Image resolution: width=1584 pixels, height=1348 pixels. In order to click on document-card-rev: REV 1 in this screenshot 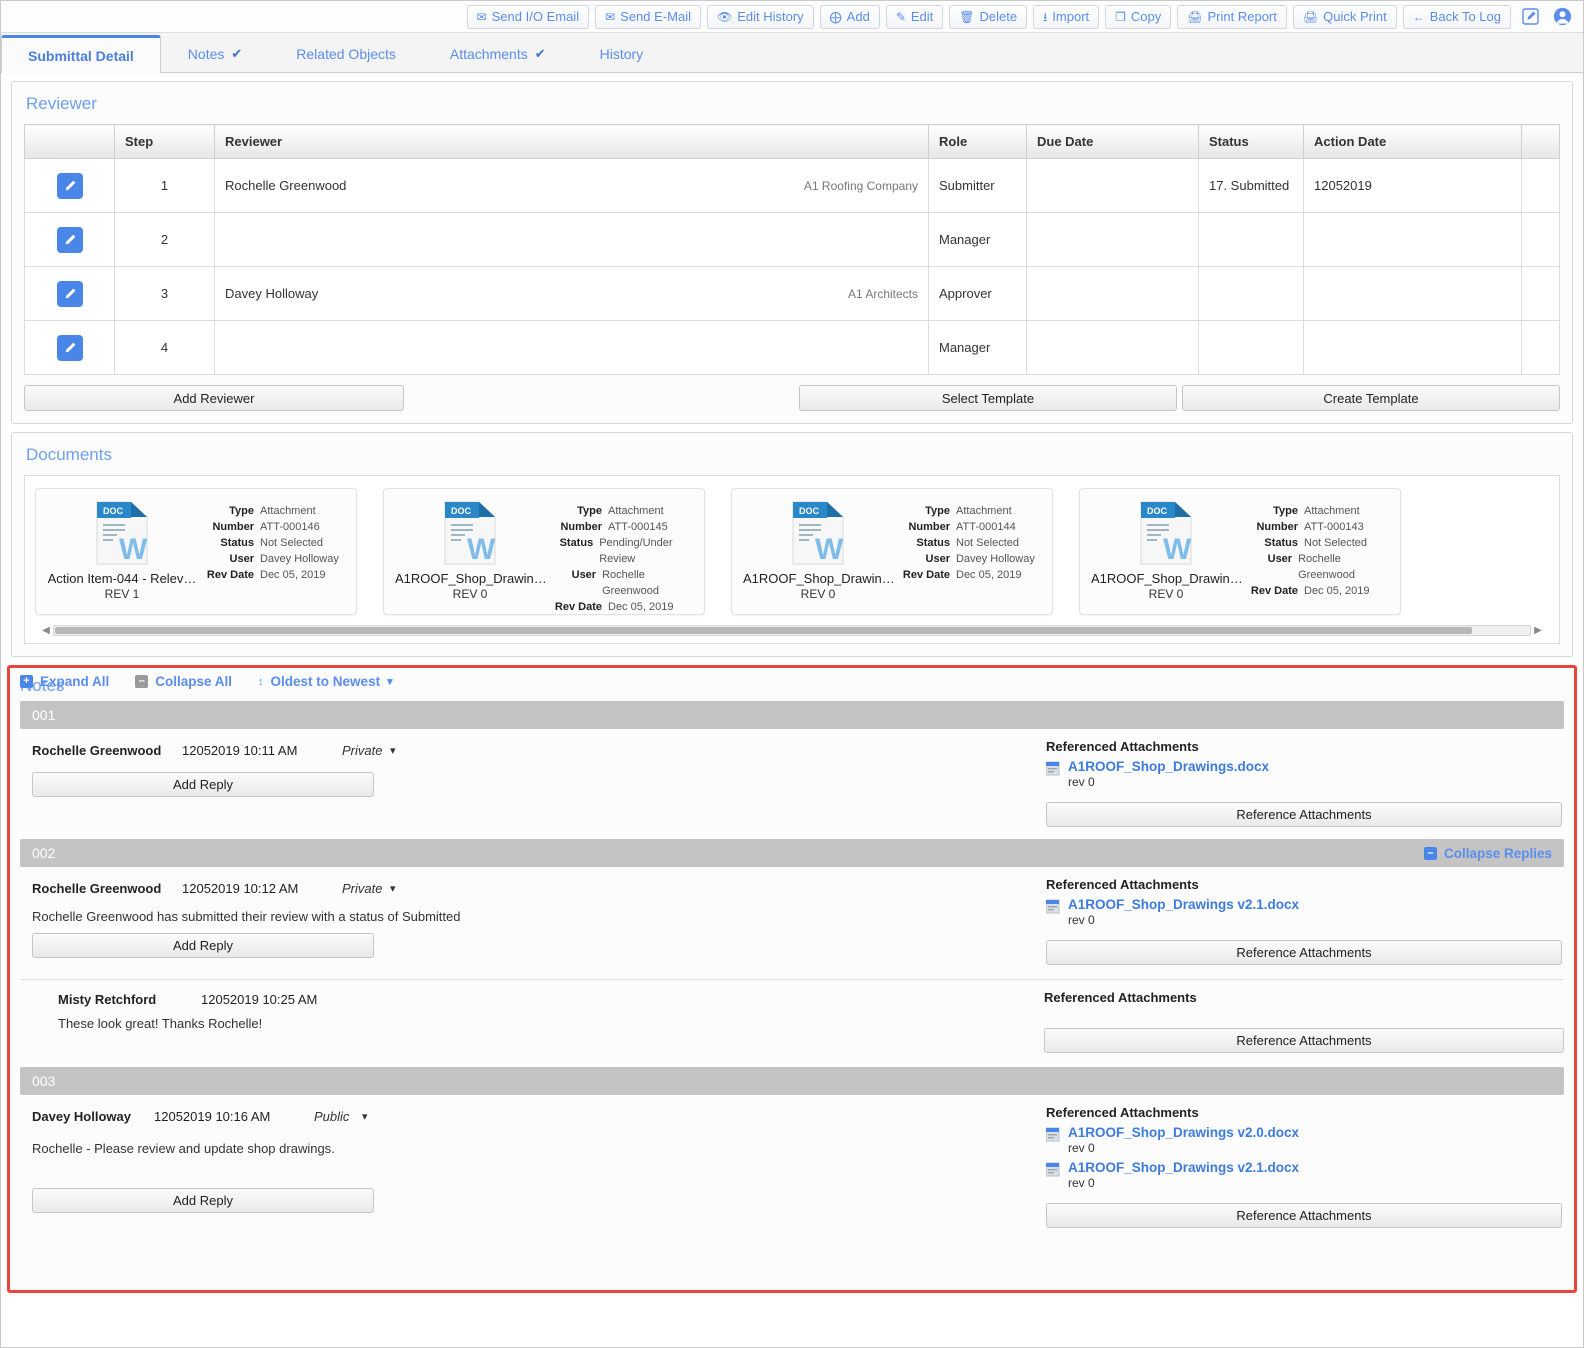, I will do `click(122, 594)`.